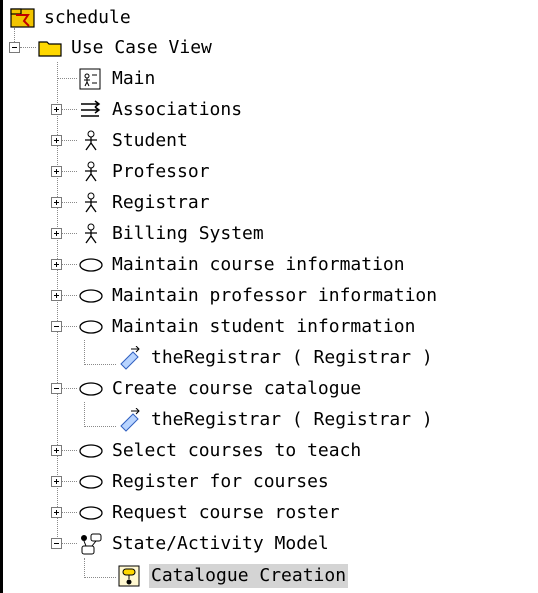 This screenshot has height=593, width=538. Describe the element at coordinates (226, 512) in the screenshot. I see `tree-item-label: Request course roster` at that location.